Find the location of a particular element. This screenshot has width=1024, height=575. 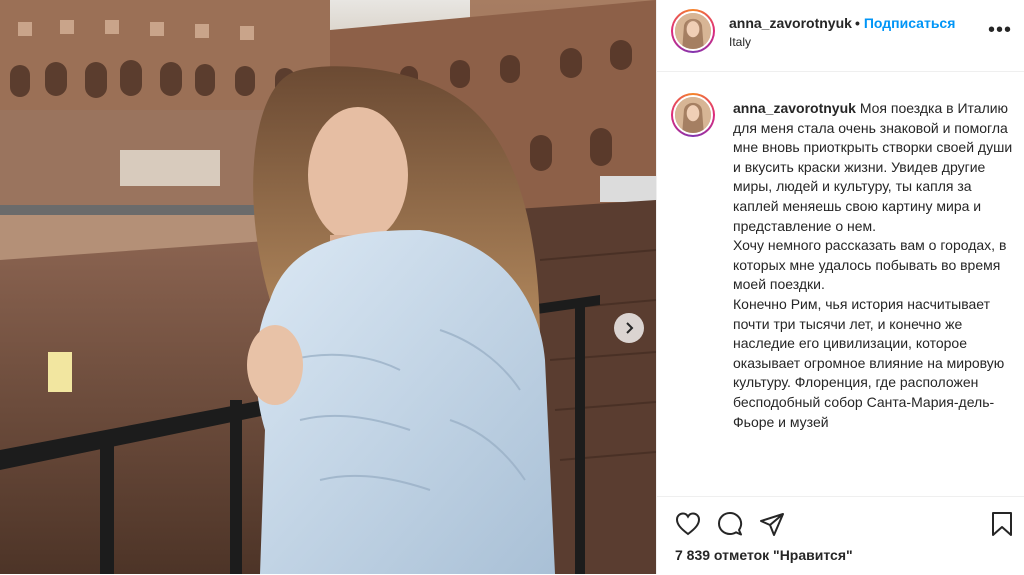

post-location: Italy is located at coordinates (740, 42).